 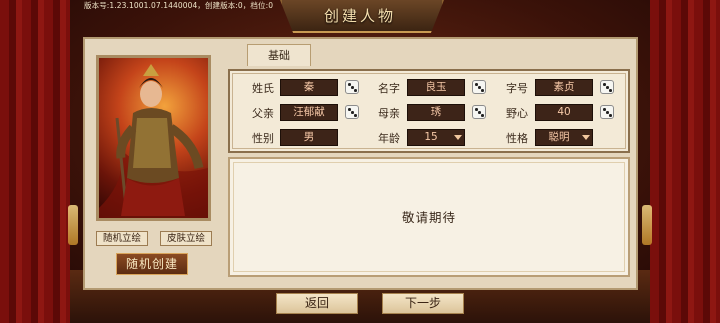 I want to click on random-create-button: 随机创建, so click(x=152, y=264).